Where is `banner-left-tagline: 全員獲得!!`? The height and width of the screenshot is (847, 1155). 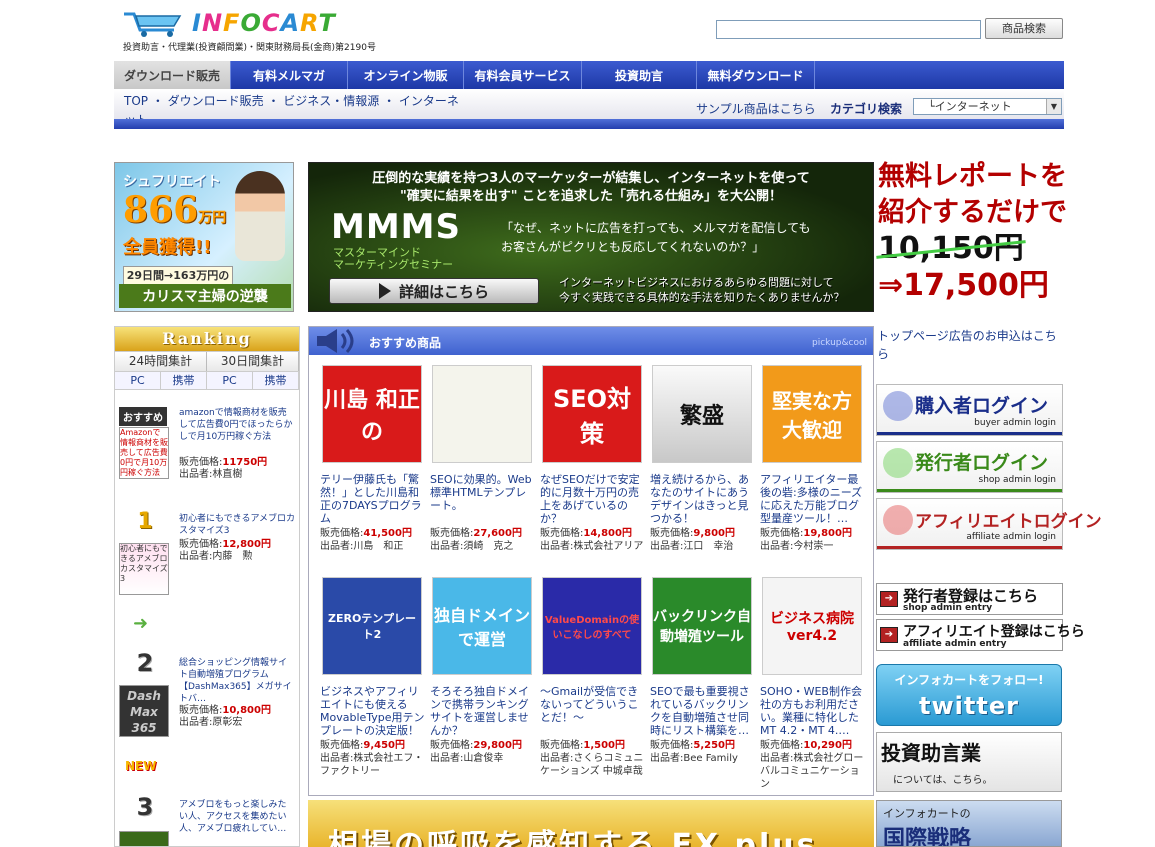 banner-left-tagline: 全員獲得!! is located at coordinates (167, 247).